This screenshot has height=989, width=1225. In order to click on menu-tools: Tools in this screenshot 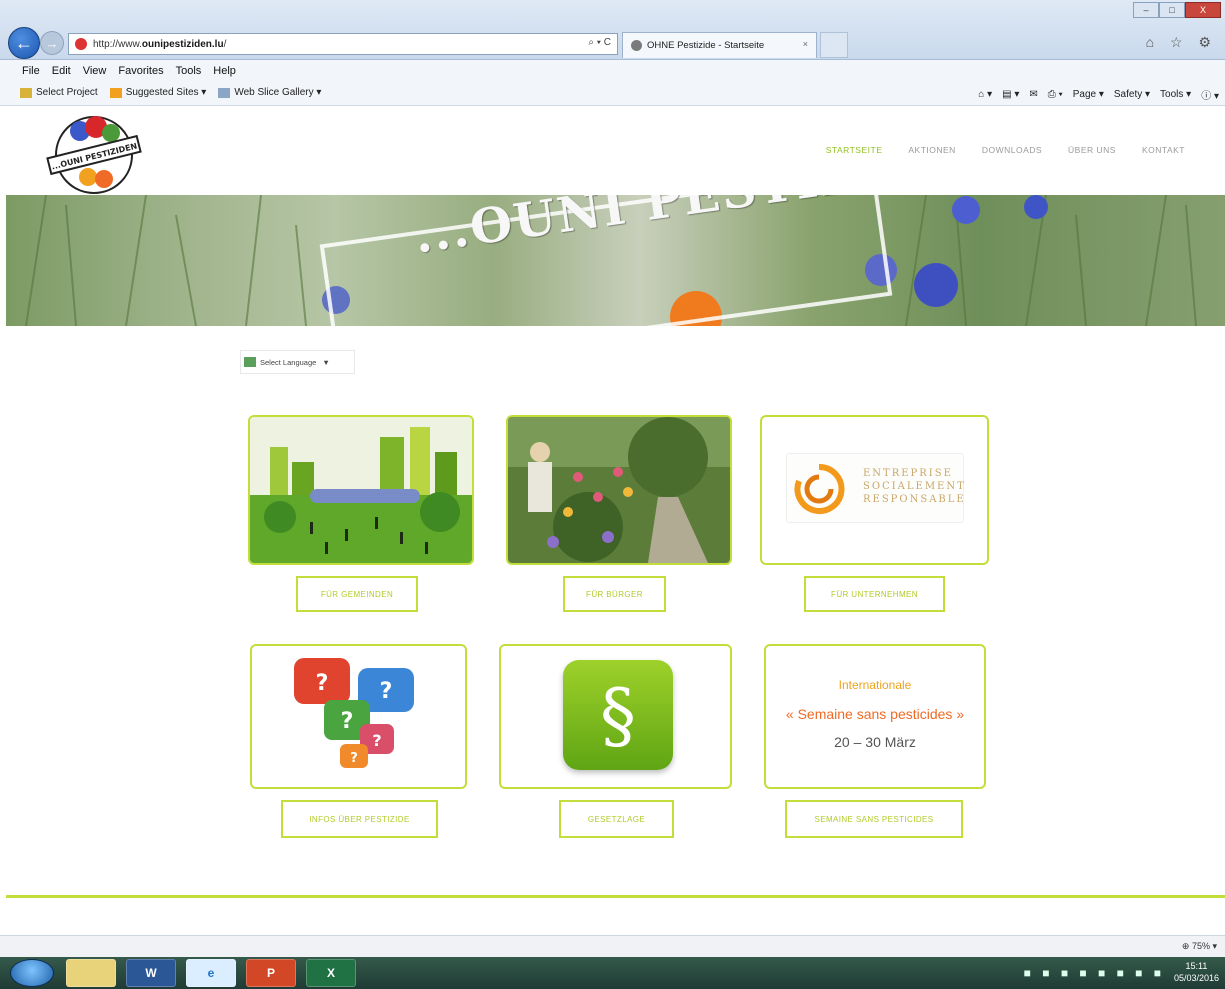, I will do `click(189, 71)`.